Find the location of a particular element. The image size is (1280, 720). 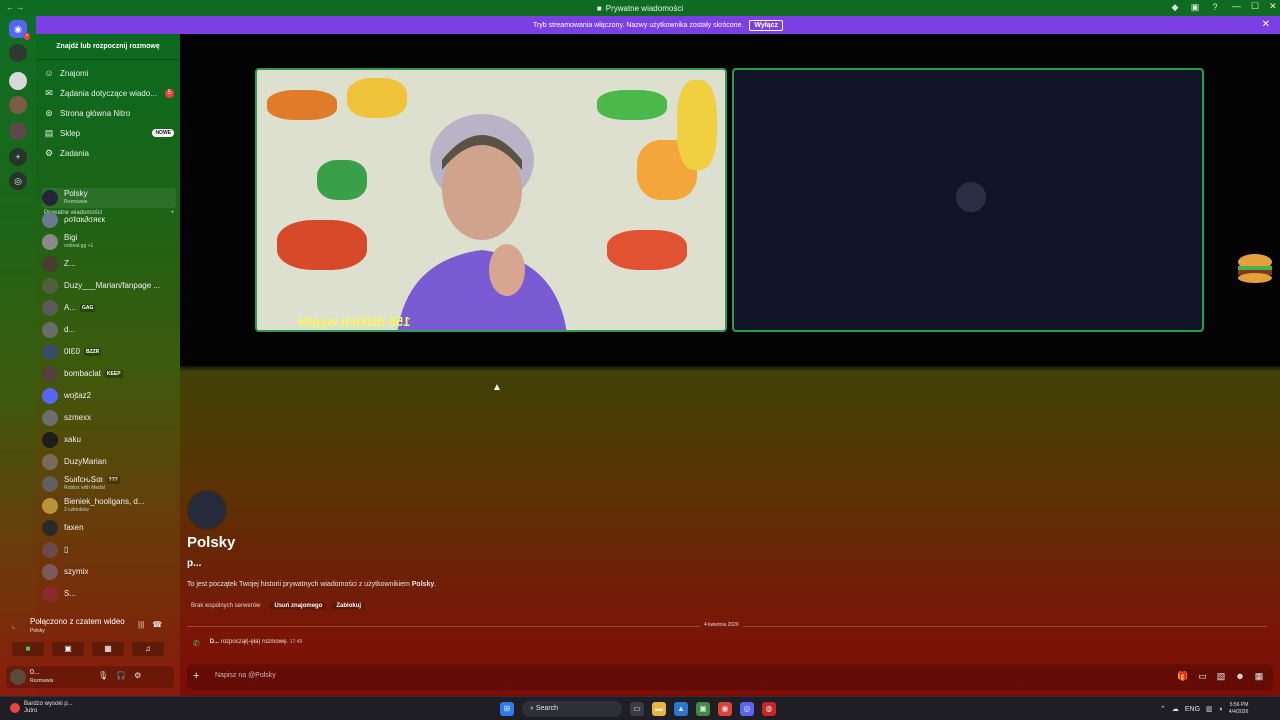

dm-name: Polsky is located at coordinates (76, 194).